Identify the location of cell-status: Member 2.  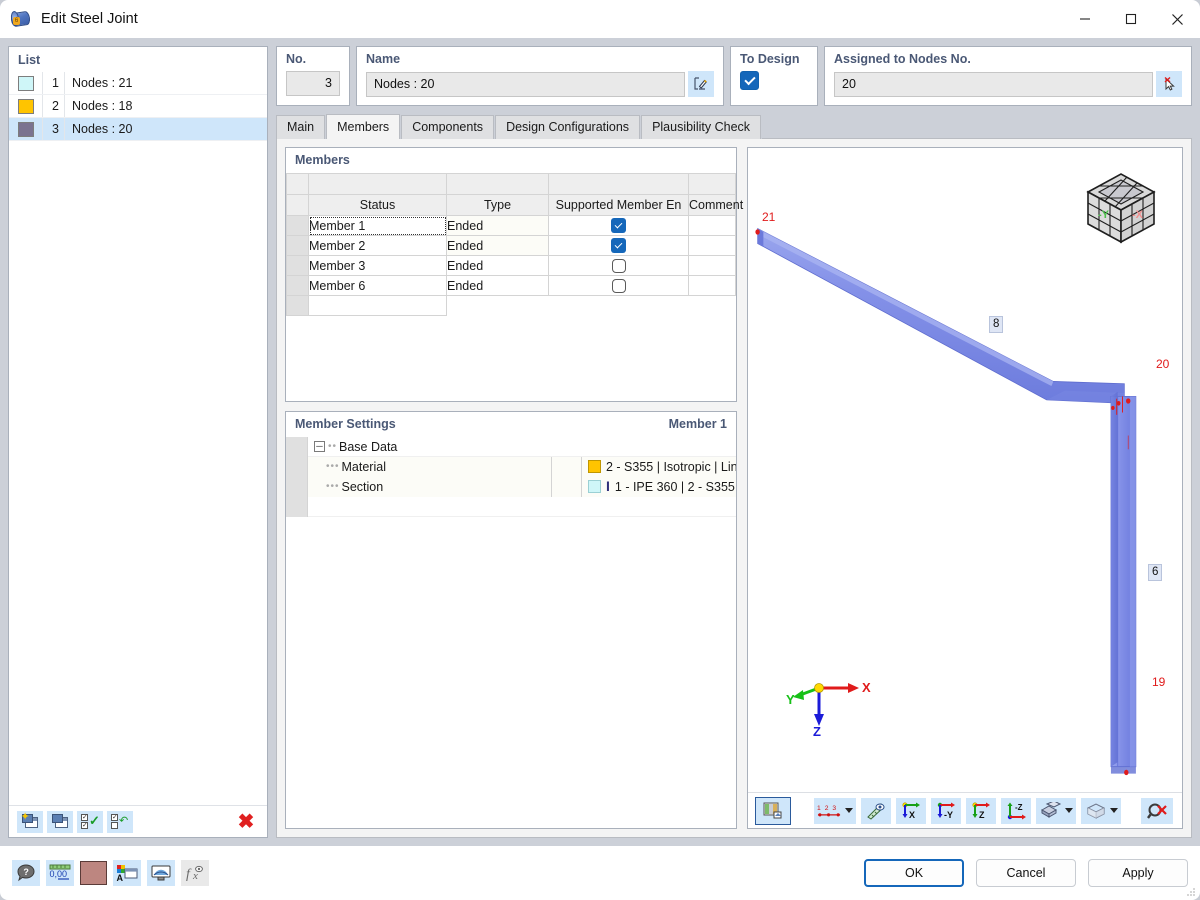
(377, 245).